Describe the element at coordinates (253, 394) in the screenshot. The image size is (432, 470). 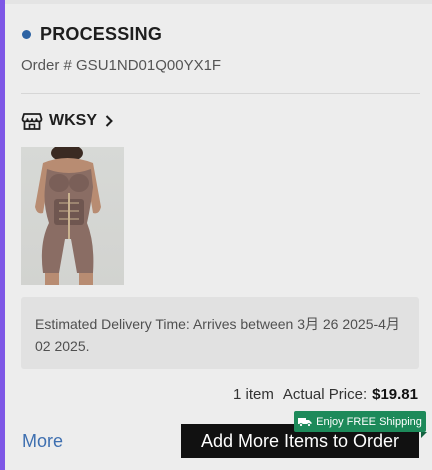
I see `item-count: 1 item` at that location.